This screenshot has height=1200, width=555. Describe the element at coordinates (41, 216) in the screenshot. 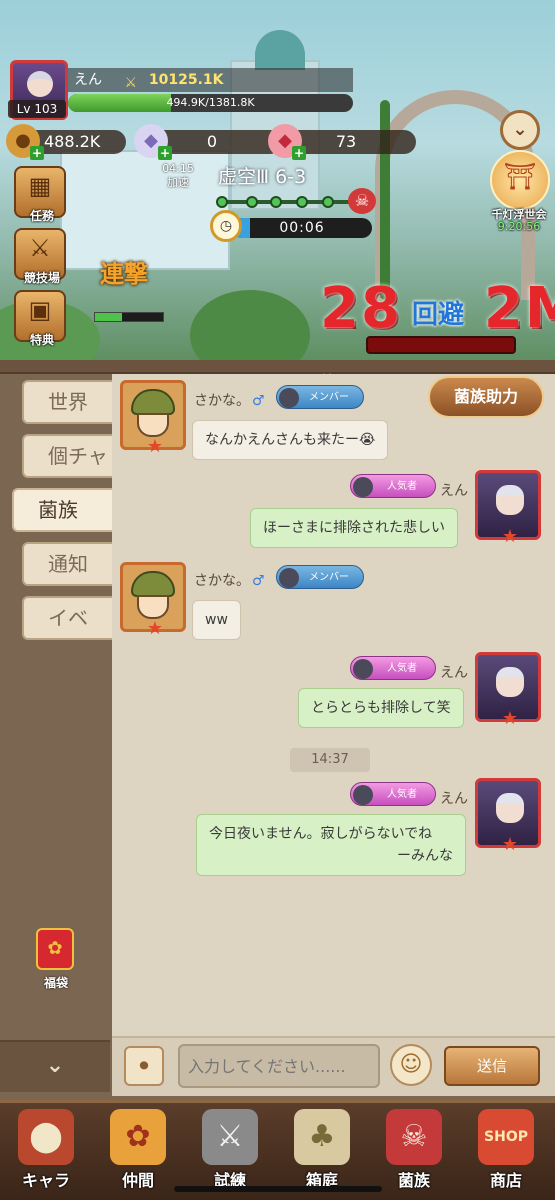

I see `quest-label: 任務` at that location.